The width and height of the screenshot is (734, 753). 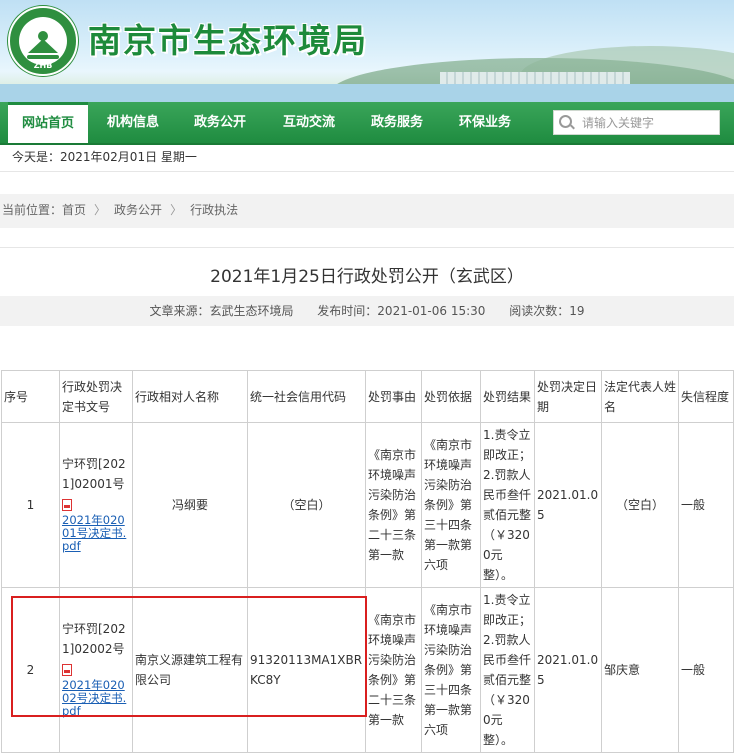 I want to click on row-number: 1, so click(x=30, y=505).